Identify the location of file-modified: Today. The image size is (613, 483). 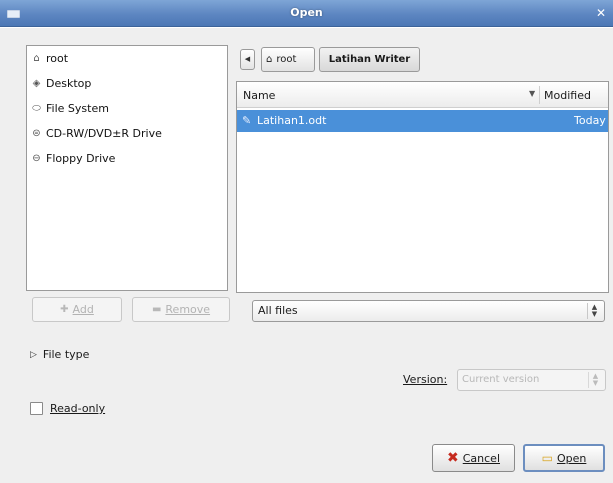
(590, 120).